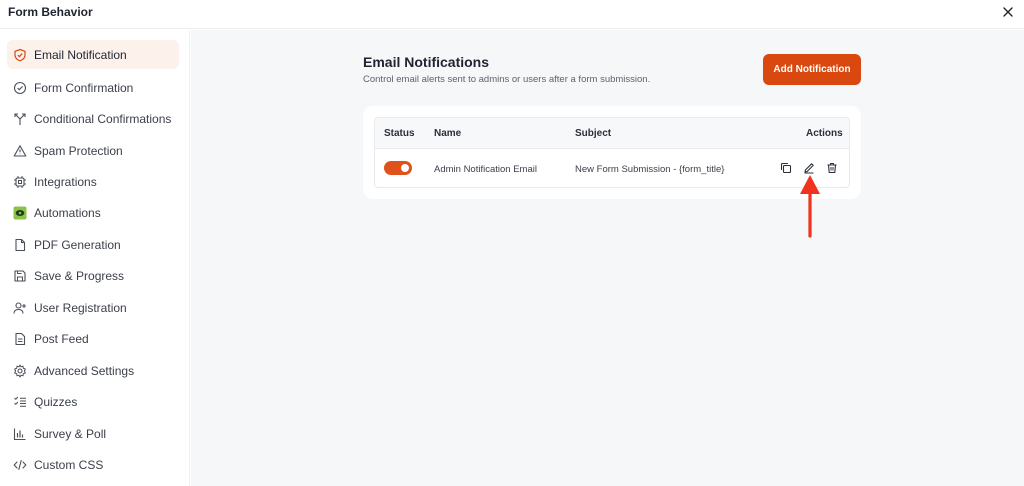 The image size is (1024, 486). I want to click on sidebar-item-automations: Automations, so click(93, 212).